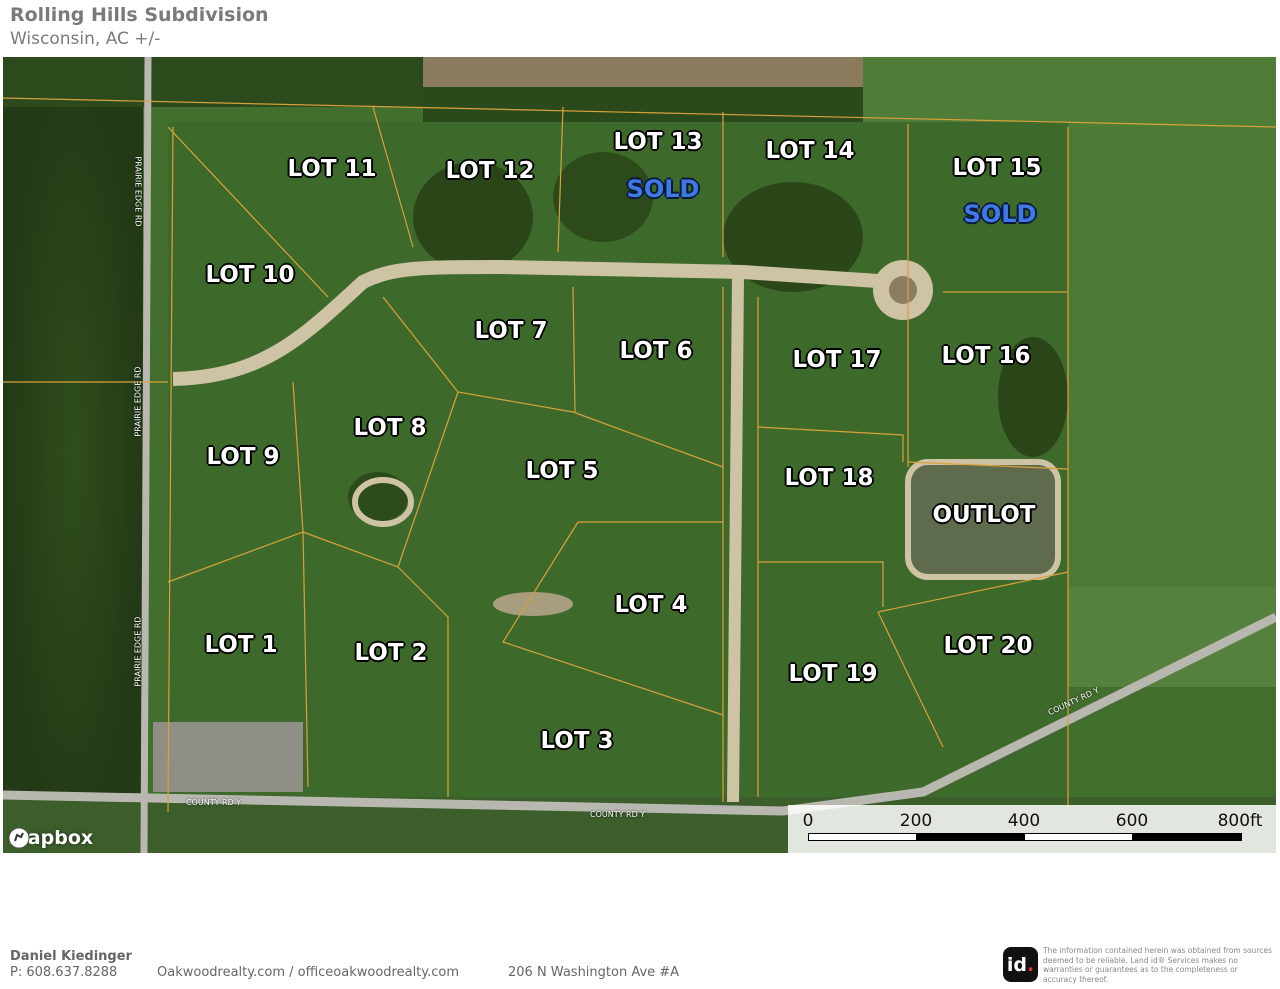  Describe the element at coordinates (138, 401) in the screenshot. I see `prairie-edge-rd-label-2: PRAIRIE EDGE RD` at that location.